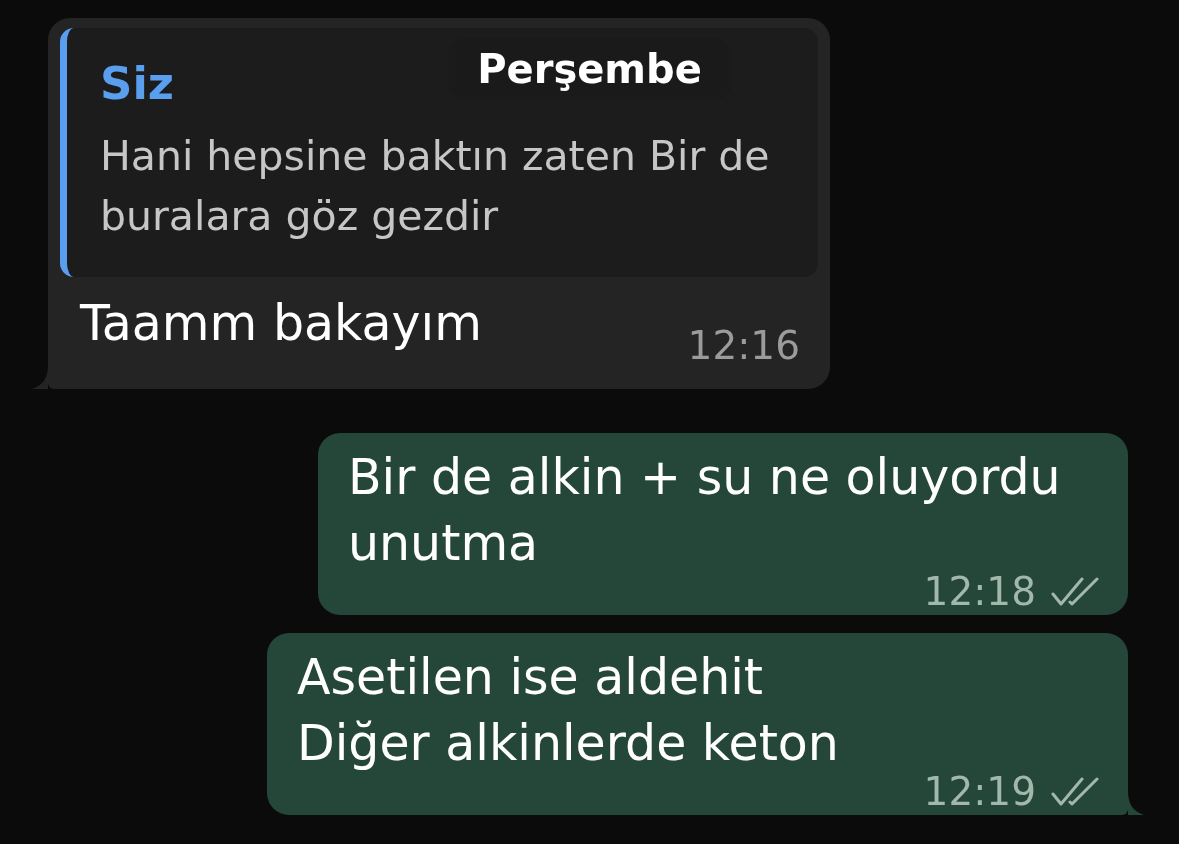 The width and height of the screenshot is (1179, 844). Describe the element at coordinates (705, 511) in the screenshot. I see `message-text: Bir de alkin + su ne oluyordu unutma` at that location.